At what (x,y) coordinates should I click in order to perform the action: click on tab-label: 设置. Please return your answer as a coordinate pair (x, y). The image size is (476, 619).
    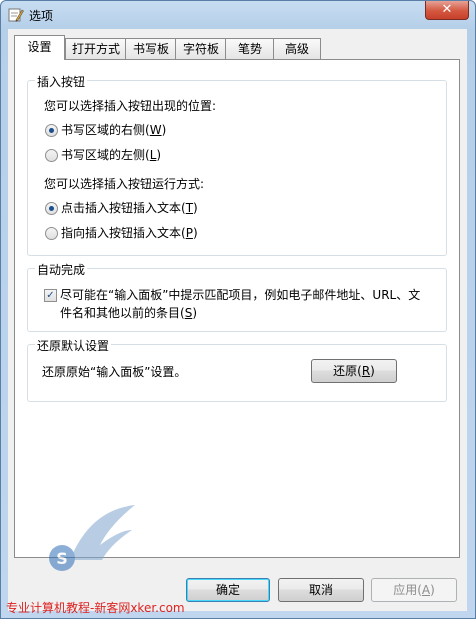
    Looking at the image, I should click on (39, 47).